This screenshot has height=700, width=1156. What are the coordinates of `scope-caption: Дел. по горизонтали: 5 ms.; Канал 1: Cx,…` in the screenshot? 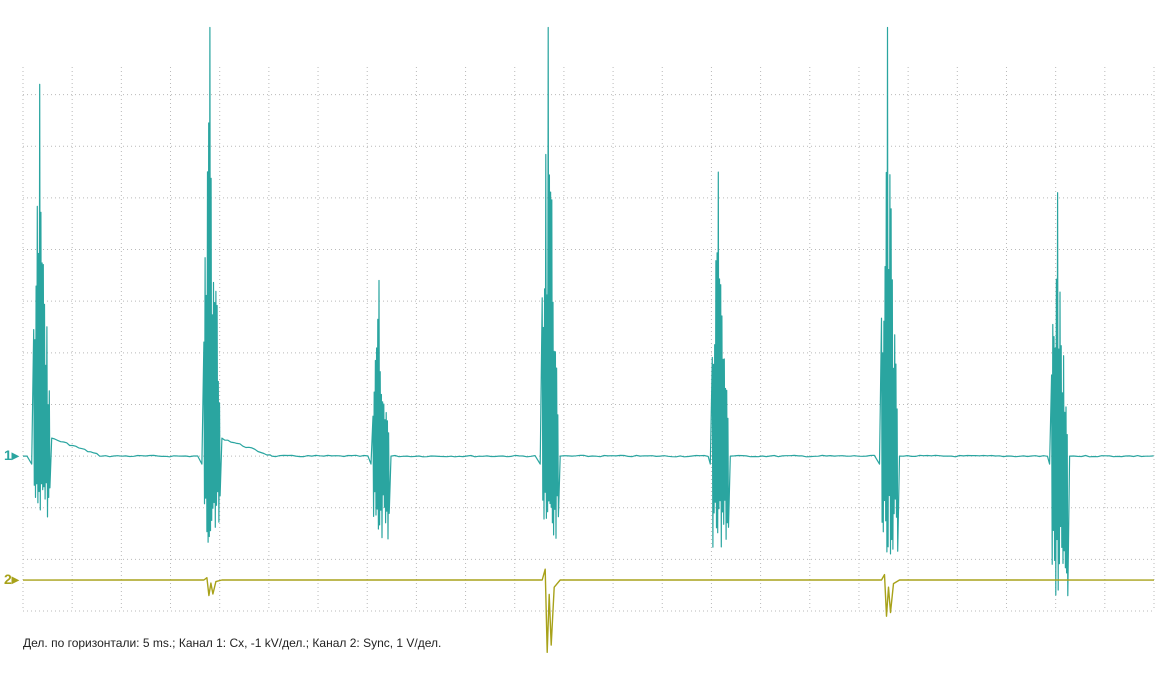 It's located at (232, 643).